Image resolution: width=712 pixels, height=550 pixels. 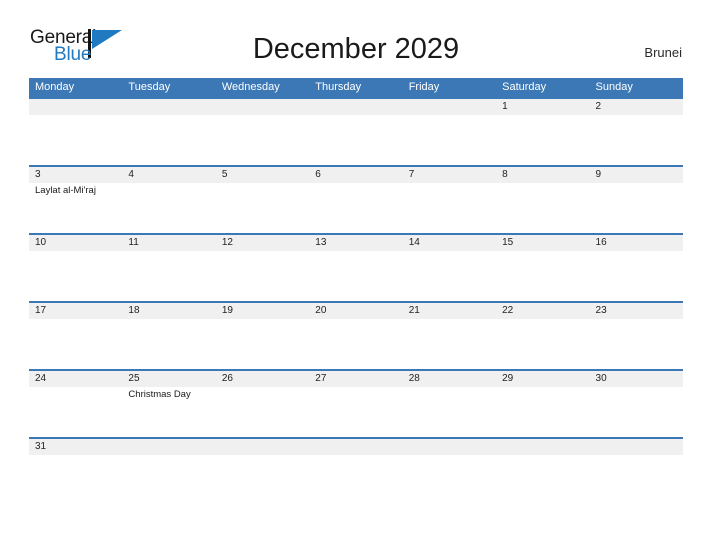 I want to click on day-number: 20, so click(x=355, y=311).